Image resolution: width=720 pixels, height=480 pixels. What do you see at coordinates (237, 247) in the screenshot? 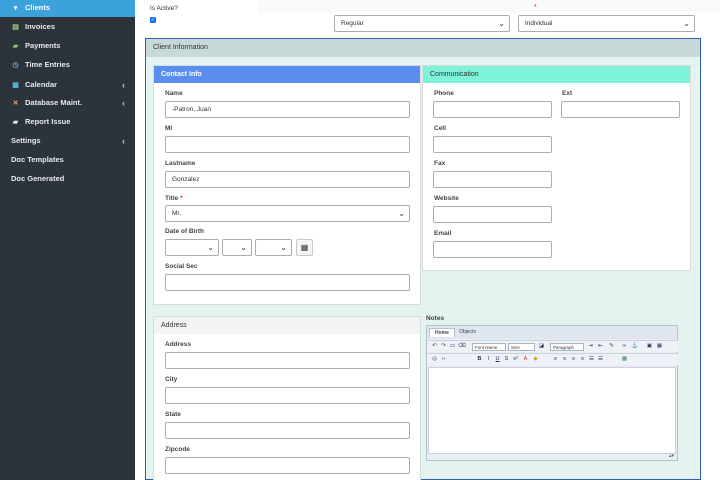
I see `dob-day-select: ⌄` at bounding box center [237, 247].